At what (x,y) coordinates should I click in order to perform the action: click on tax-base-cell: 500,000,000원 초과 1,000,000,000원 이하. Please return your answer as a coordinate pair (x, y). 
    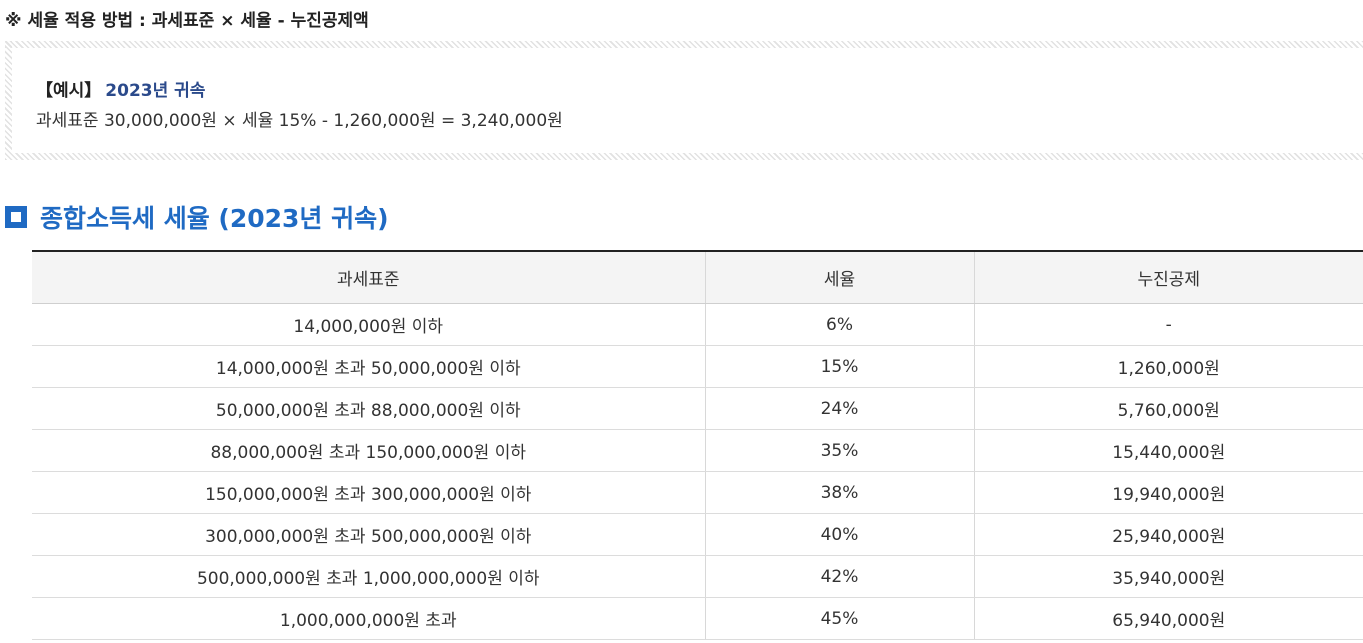
    Looking at the image, I should click on (368, 576).